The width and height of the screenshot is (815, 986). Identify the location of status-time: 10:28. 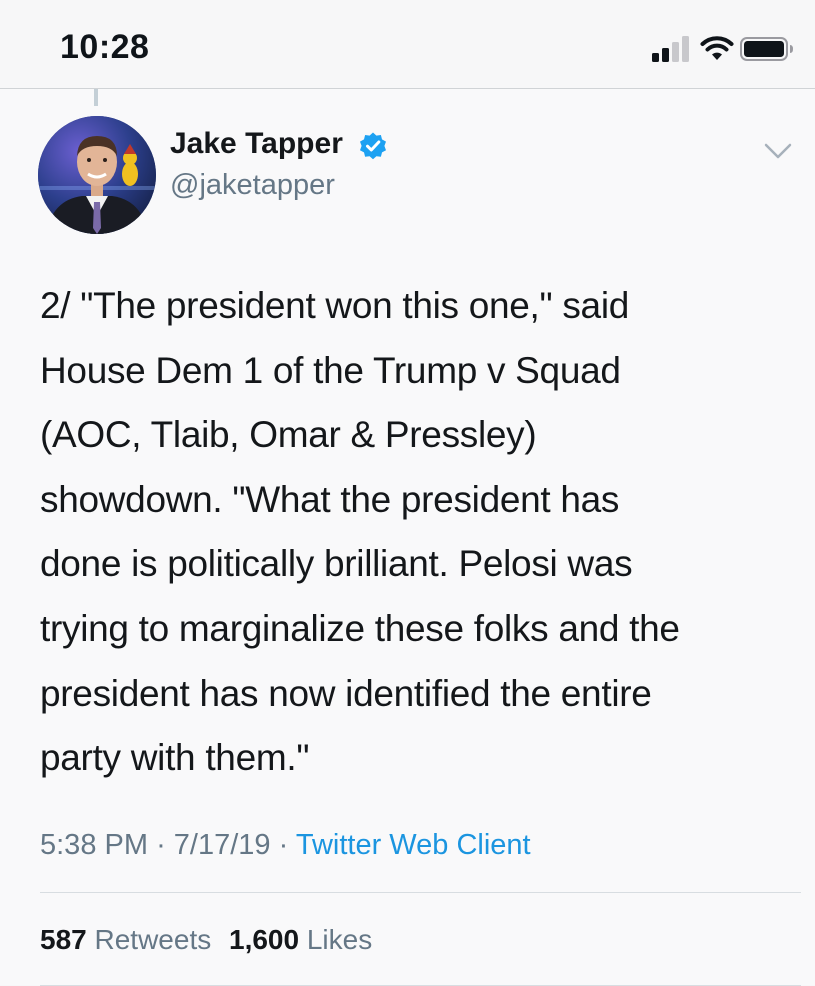
(105, 47).